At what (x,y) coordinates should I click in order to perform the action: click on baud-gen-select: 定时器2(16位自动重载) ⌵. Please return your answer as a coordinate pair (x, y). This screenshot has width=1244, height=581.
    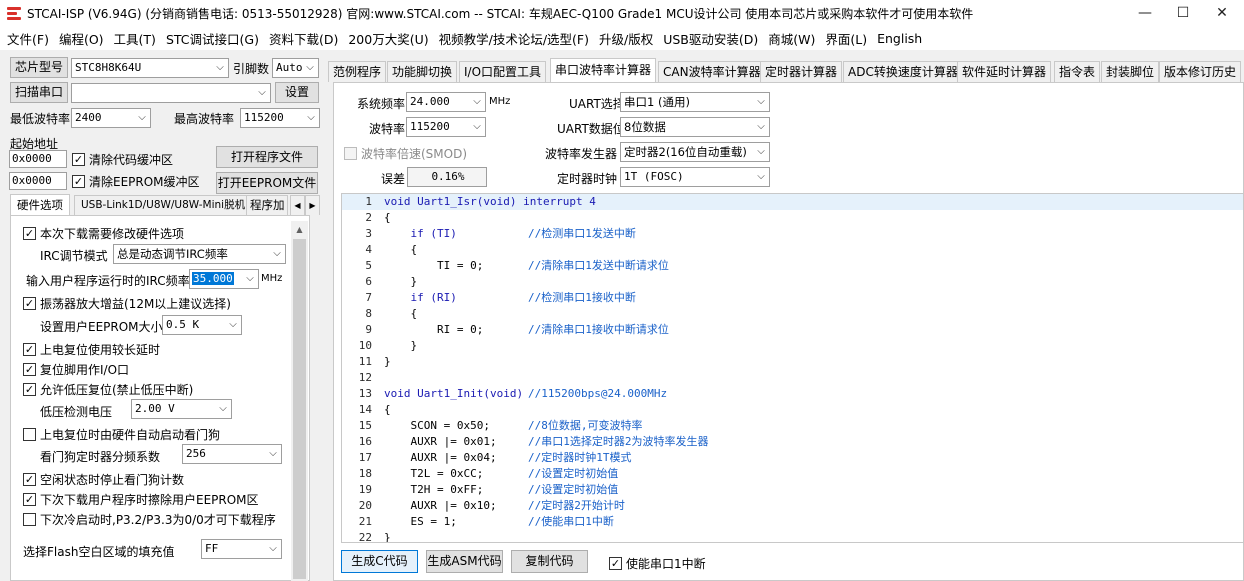
    Looking at the image, I should click on (695, 152).